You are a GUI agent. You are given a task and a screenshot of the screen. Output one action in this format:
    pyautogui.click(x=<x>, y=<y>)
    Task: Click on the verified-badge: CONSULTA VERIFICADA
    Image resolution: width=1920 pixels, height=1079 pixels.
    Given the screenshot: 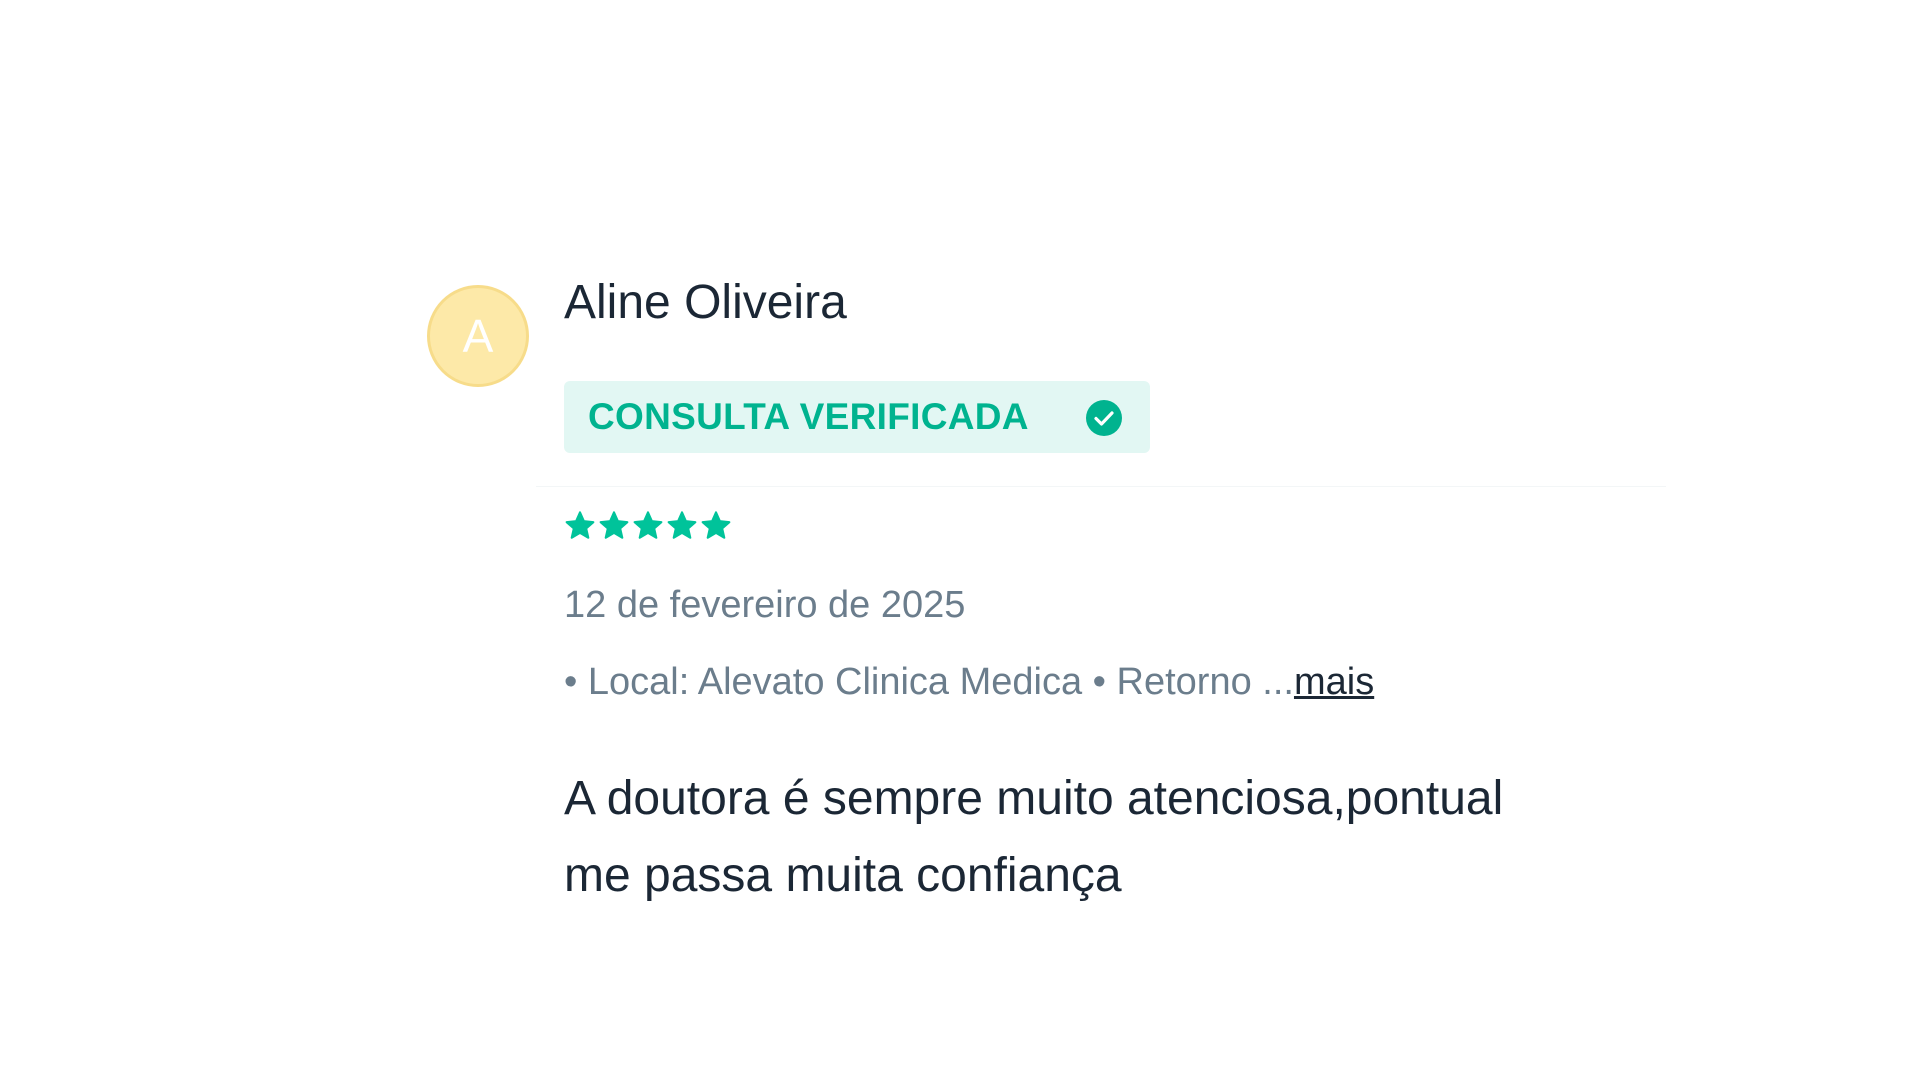 What is the action you would take?
    pyautogui.click(x=857, y=417)
    